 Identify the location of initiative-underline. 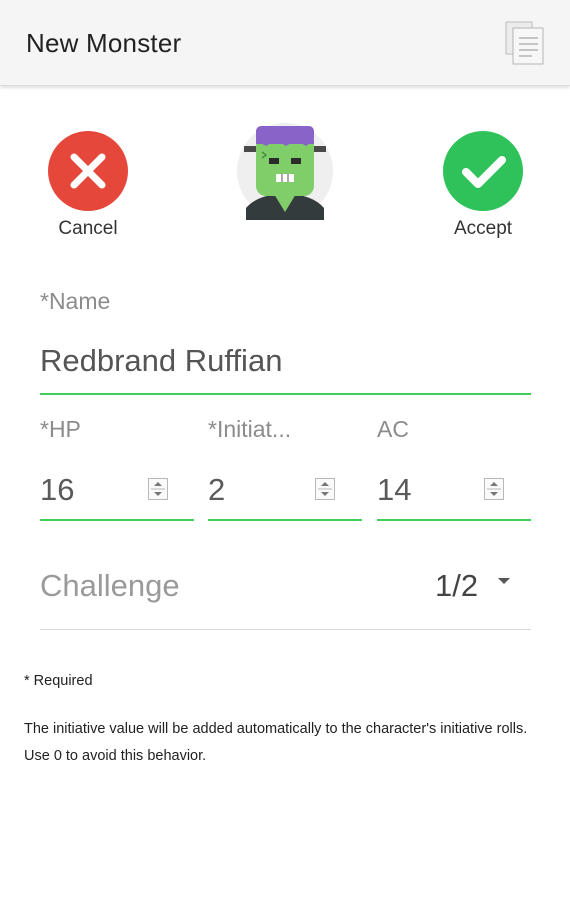
(285, 520).